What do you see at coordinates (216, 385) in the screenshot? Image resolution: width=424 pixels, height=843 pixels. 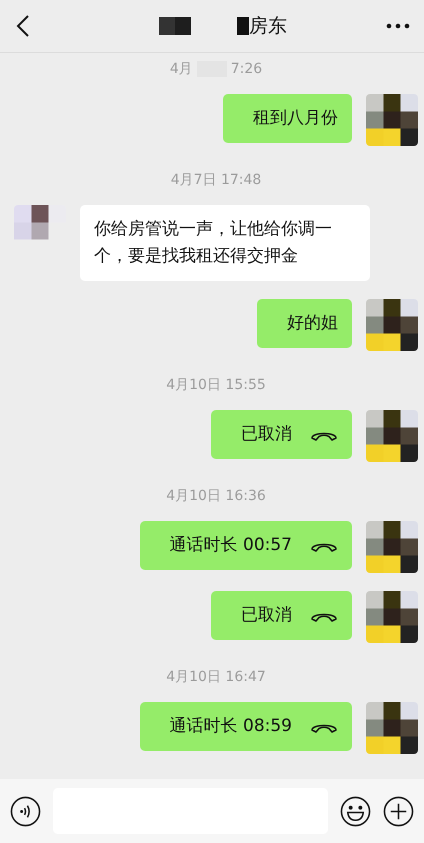 I see `timestamp: 4月10日 15:55` at bounding box center [216, 385].